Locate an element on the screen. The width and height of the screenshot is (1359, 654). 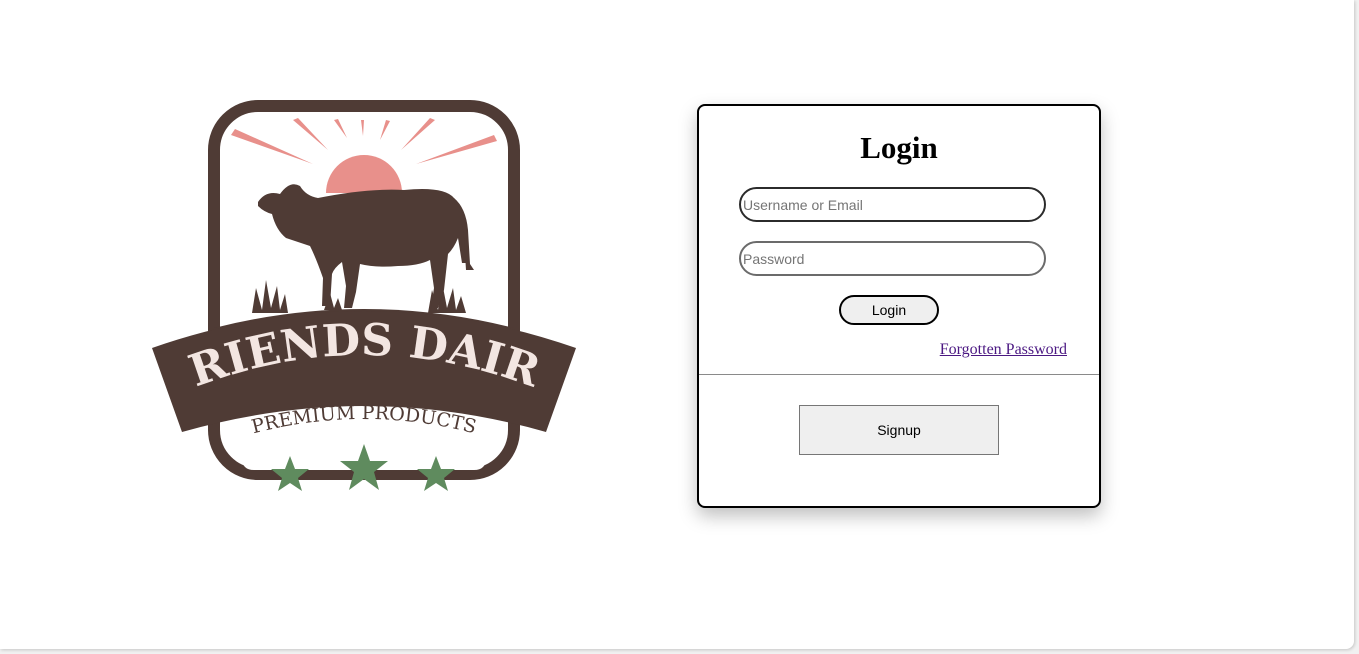
password-input is located at coordinates (892, 258).